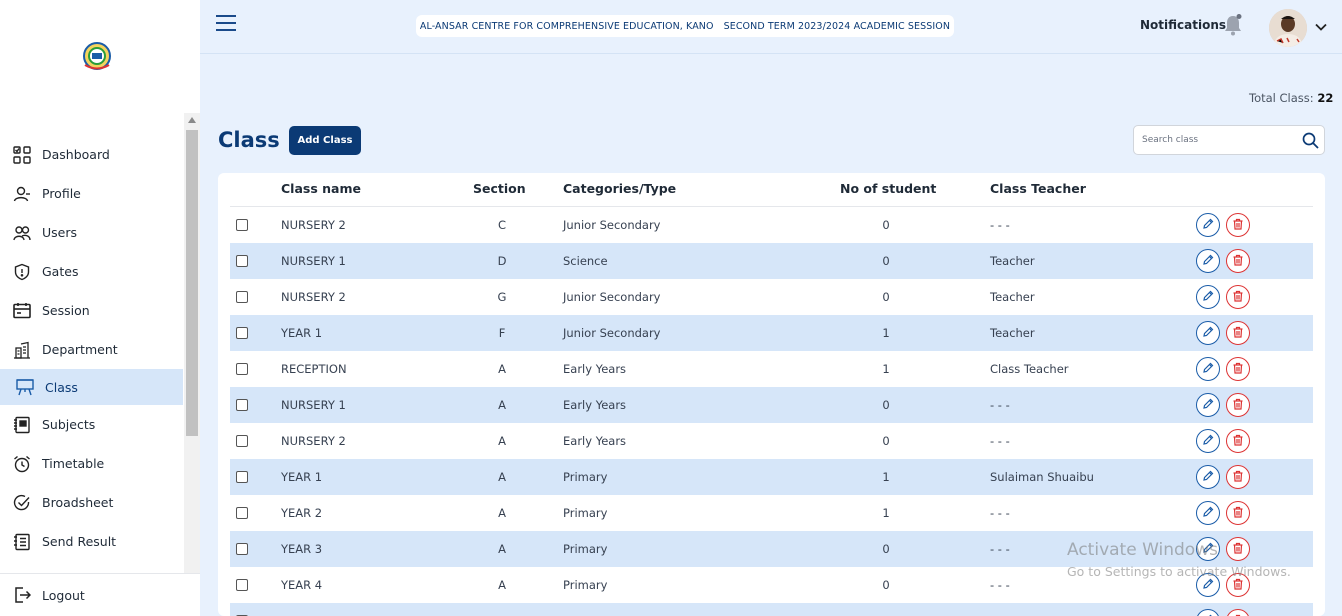 The width and height of the screenshot is (1342, 616). I want to click on sidebar-item-gates: Gates, so click(91, 271).